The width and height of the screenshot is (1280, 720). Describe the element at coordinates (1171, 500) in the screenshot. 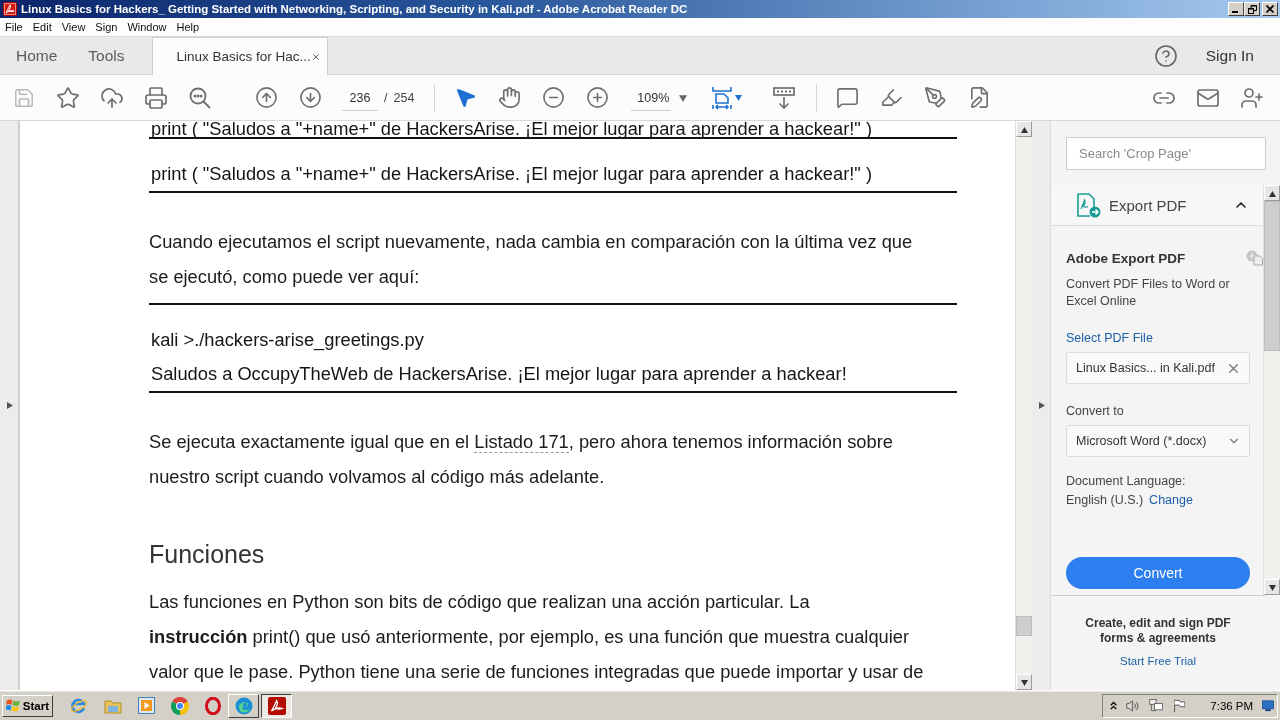

I see `change-link: Change` at that location.